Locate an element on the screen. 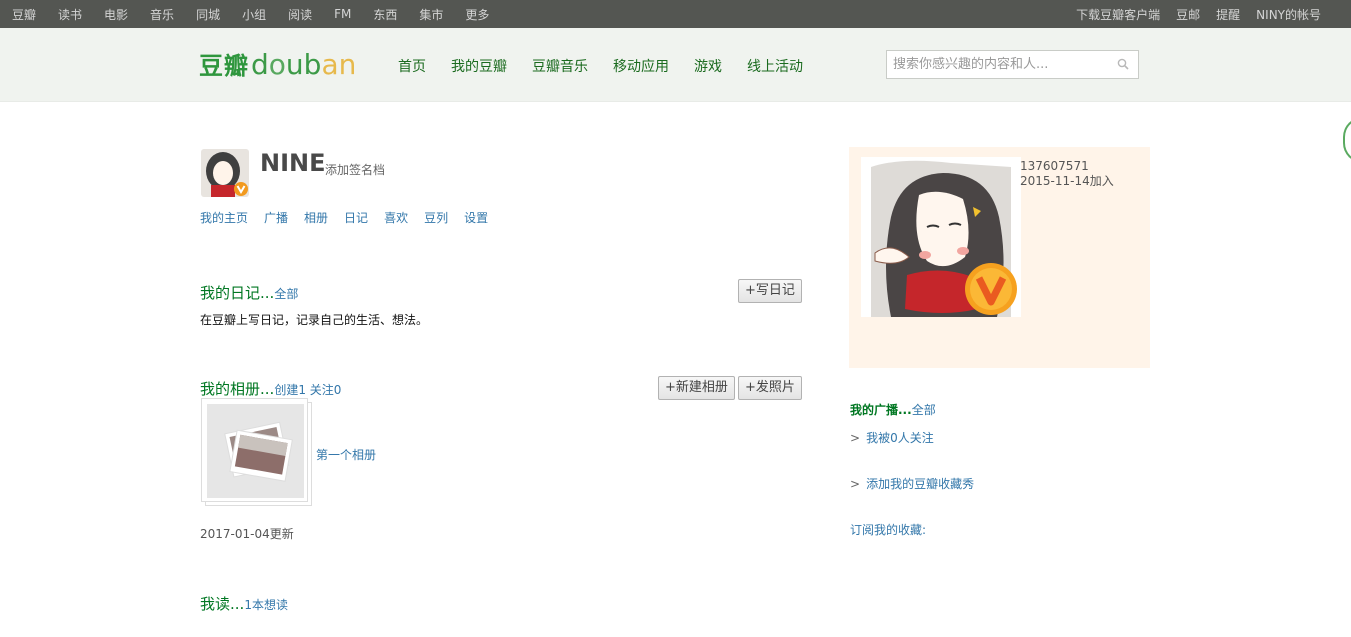 The width and height of the screenshot is (1351, 637). logo-en-ub: ub is located at coordinates (303, 64).